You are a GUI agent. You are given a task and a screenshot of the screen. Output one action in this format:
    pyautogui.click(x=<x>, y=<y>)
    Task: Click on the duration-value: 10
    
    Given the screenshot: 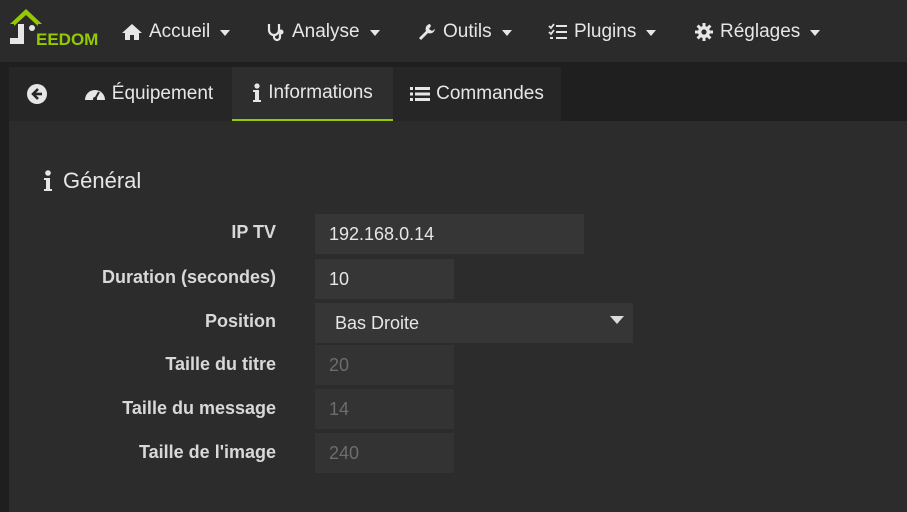 What is the action you would take?
    pyautogui.click(x=339, y=278)
    